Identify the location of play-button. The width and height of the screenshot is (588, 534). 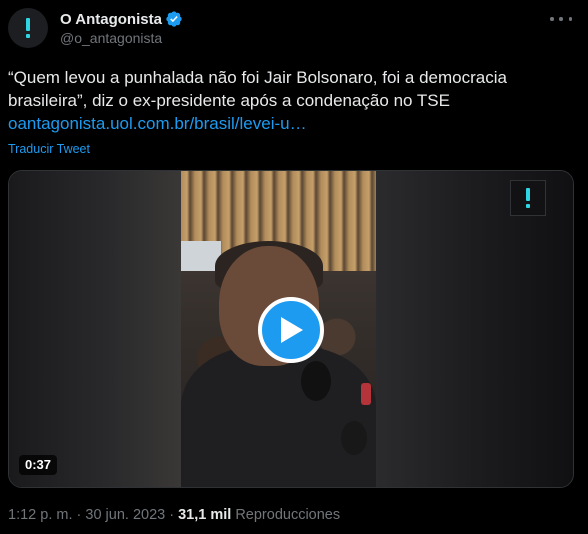
(291, 330).